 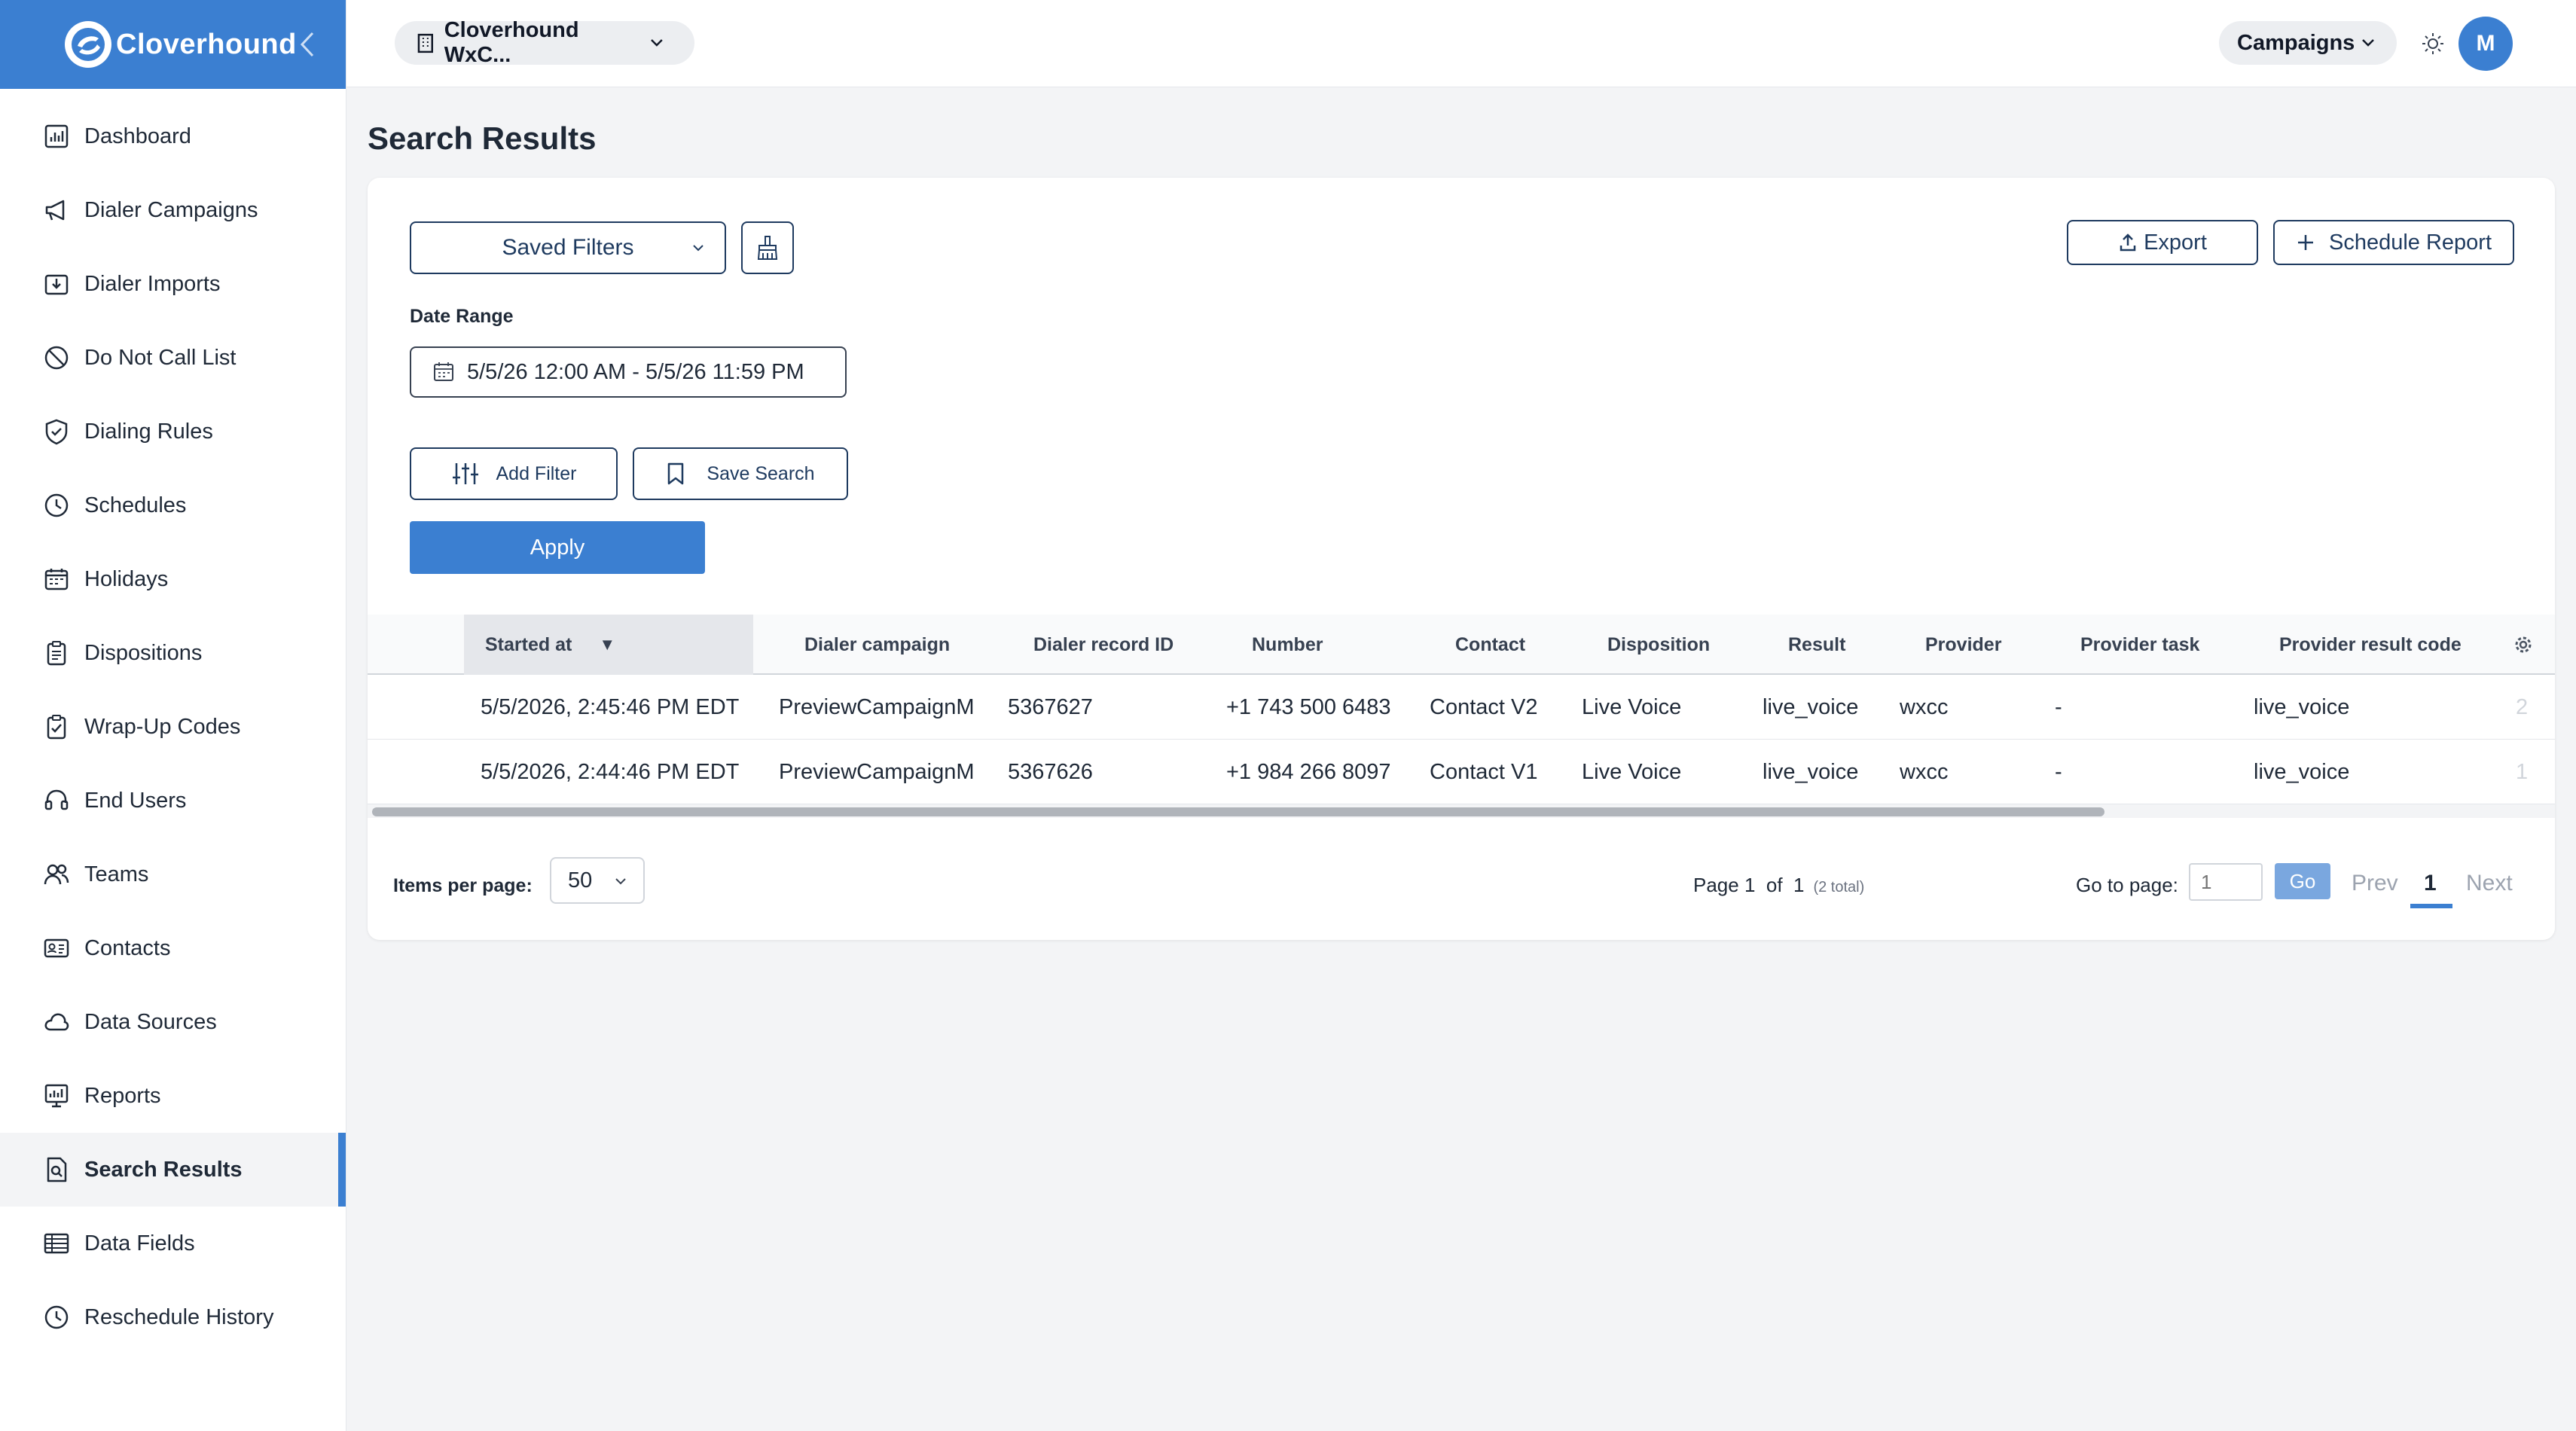 What do you see at coordinates (2226, 882) in the screenshot?
I see `go-to-page-input` at bounding box center [2226, 882].